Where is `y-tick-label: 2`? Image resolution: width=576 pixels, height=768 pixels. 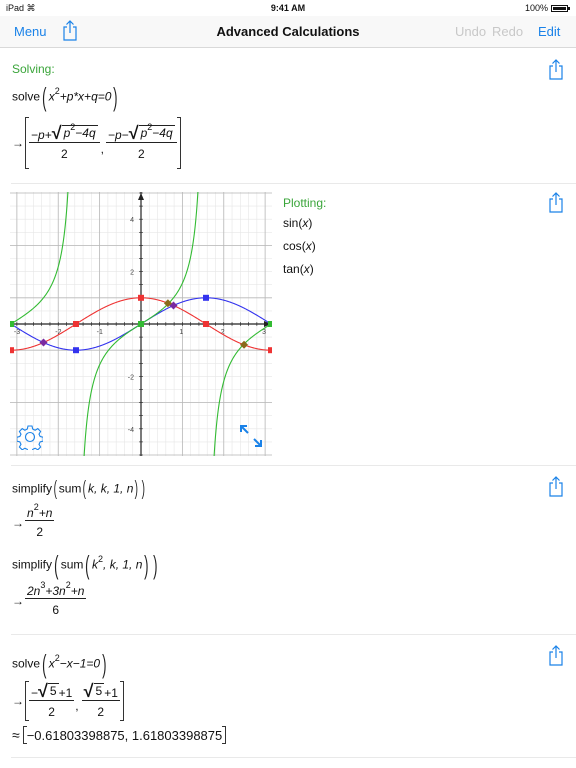
y-tick-label: 2 is located at coordinates (132, 273).